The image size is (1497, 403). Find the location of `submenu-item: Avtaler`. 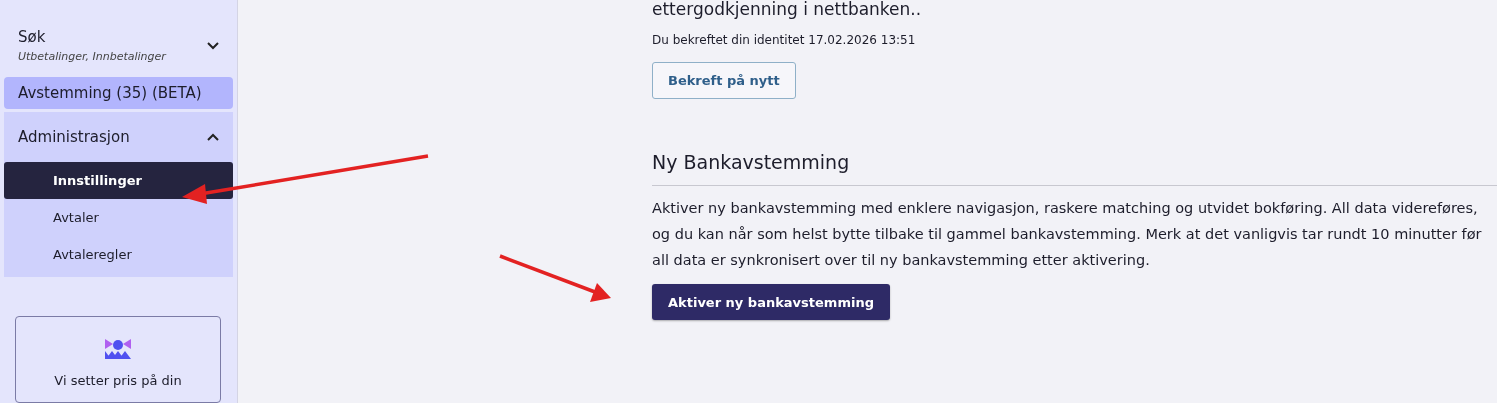

submenu-item: Avtaler is located at coordinates (118, 218).